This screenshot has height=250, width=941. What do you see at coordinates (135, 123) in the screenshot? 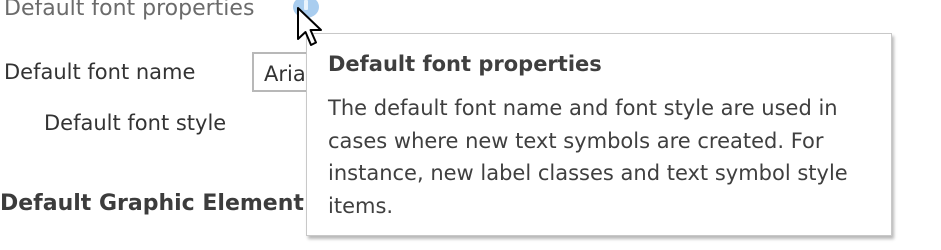
I see `default-font-style-label: Default font style` at bounding box center [135, 123].